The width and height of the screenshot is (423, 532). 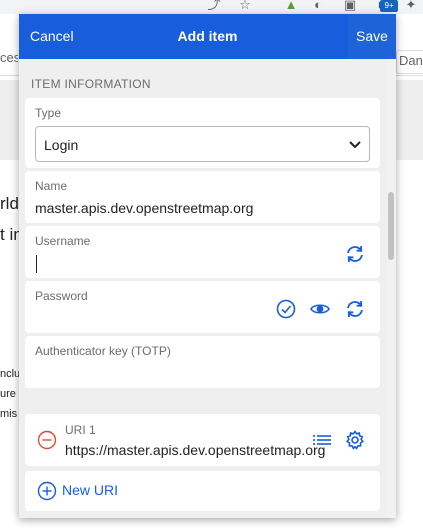 I want to click on minus-circle-icon, so click(x=47, y=440).